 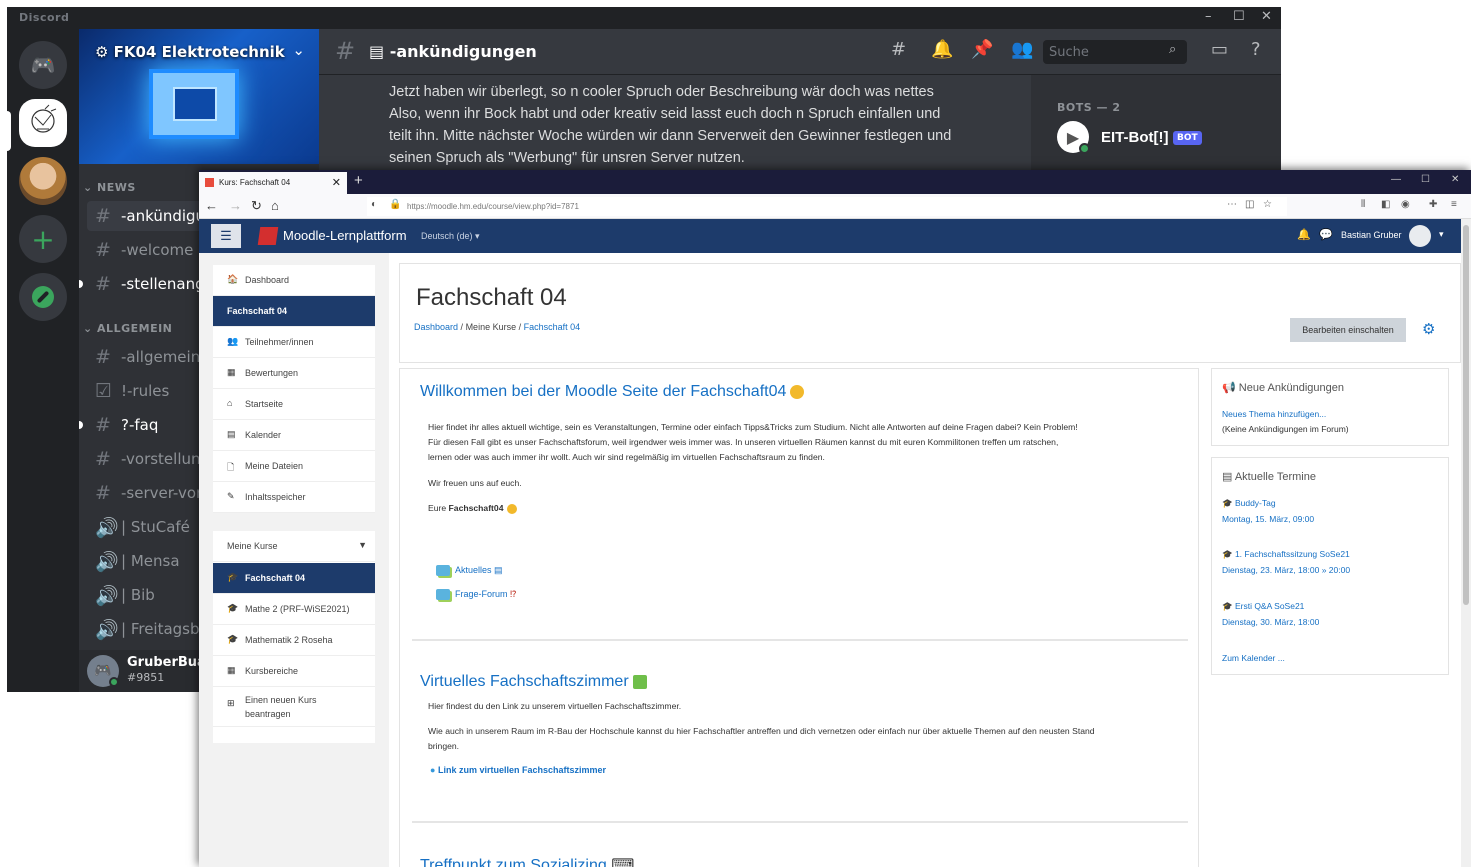 What do you see at coordinates (294, 609) in the screenshot?
I see `drawer-item: 🎓 Mathe 2 (PRF-WiSE2021)` at bounding box center [294, 609].